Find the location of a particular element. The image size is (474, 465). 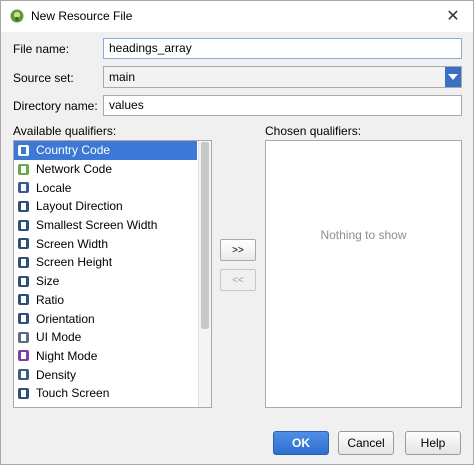

list-item: Network Code is located at coordinates (112, 169).